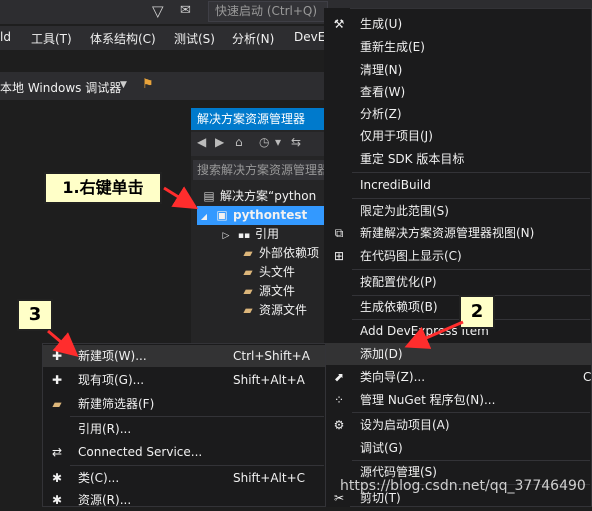  I want to click on watermark: https://blog.csdn.net/qq_37746490, so click(463, 486).